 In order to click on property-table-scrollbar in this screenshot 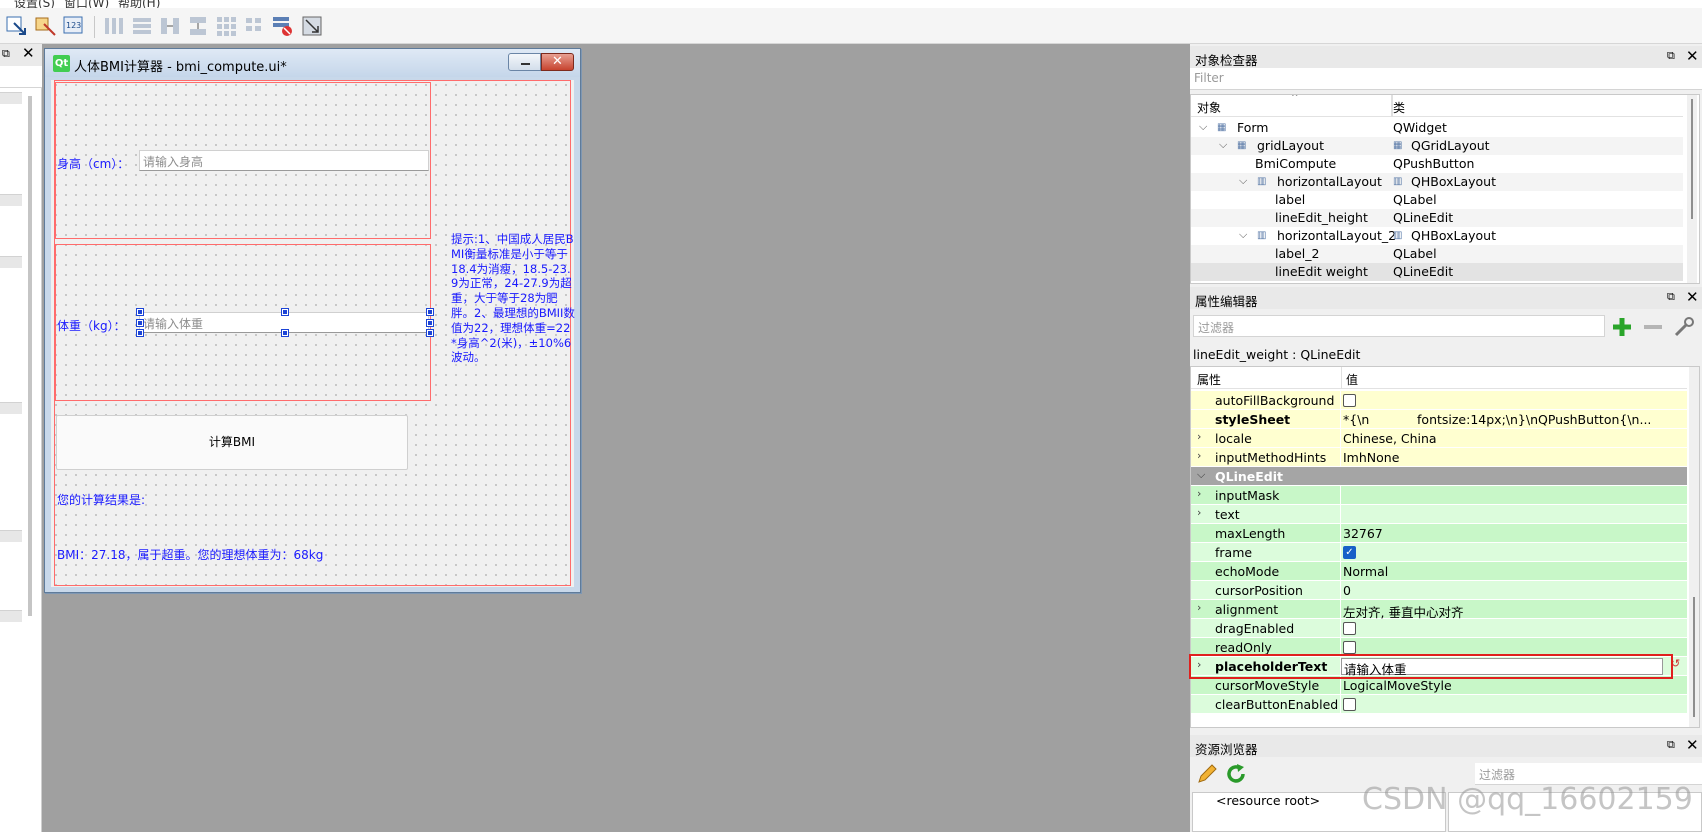, I will do `click(1694, 547)`.